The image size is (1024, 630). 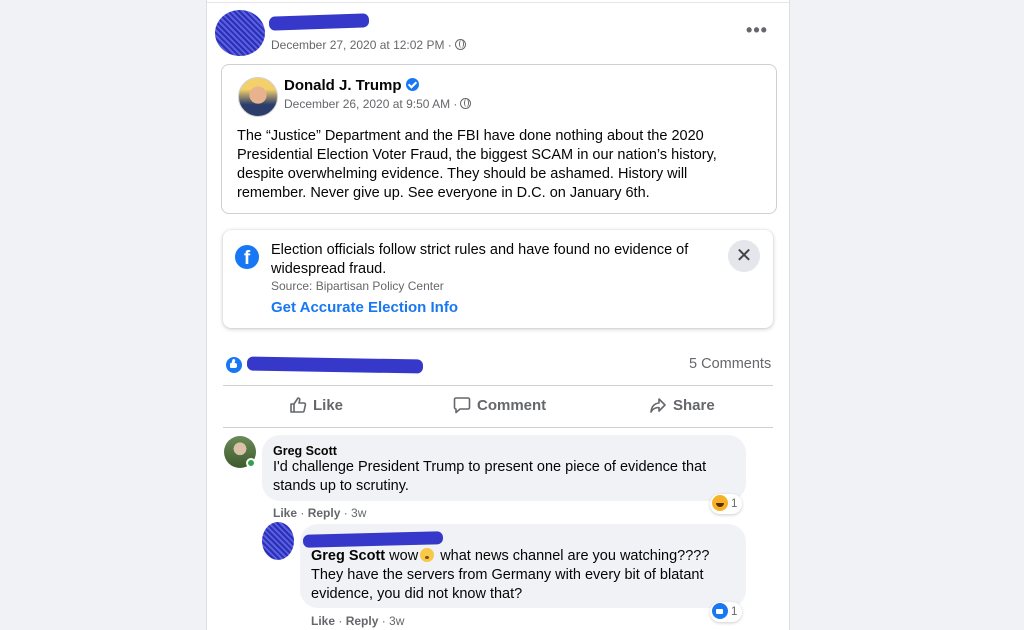 I want to click on like-button-label: Like, so click(x=328, y=405).